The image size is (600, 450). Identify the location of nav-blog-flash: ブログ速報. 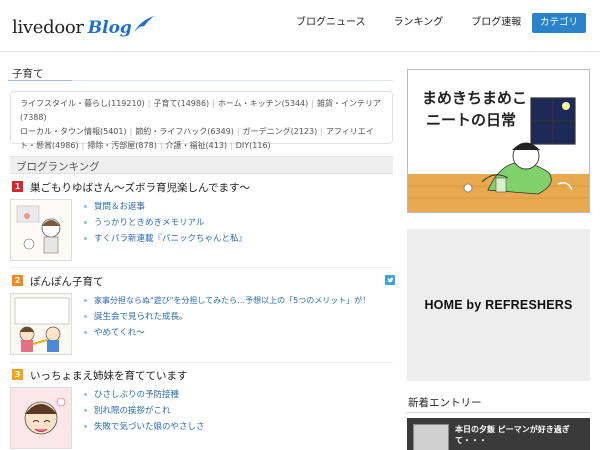
(496, 23).